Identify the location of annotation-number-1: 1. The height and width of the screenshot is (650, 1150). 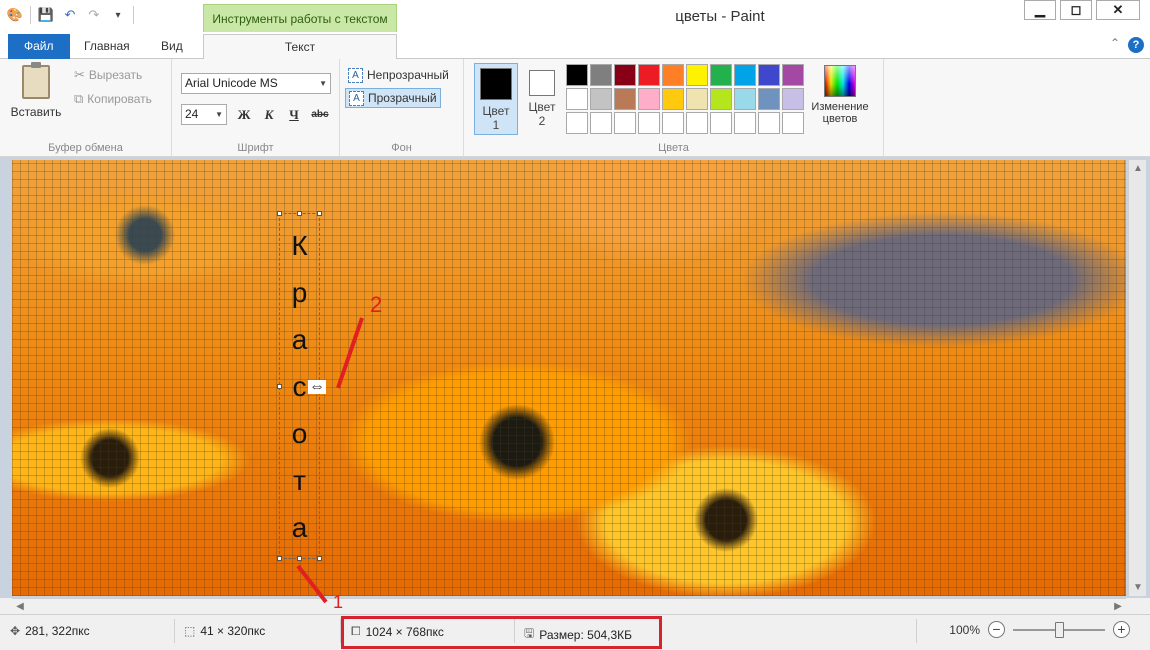
(338, 602).